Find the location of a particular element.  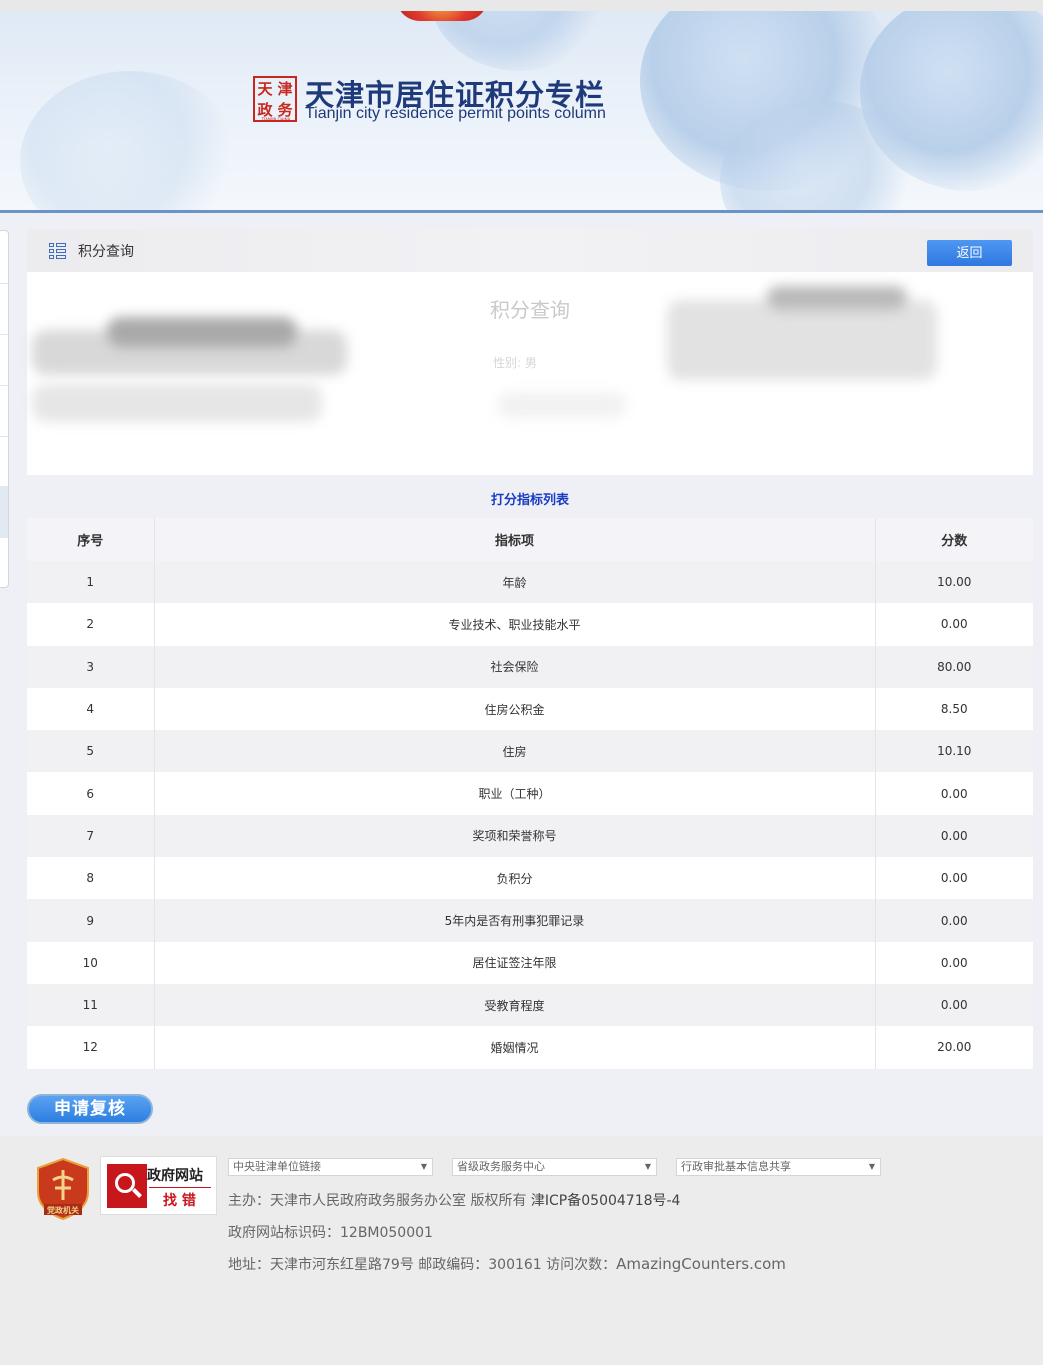

table-row: 3 社会保险 80.00 is located at coordinates (530, 666).